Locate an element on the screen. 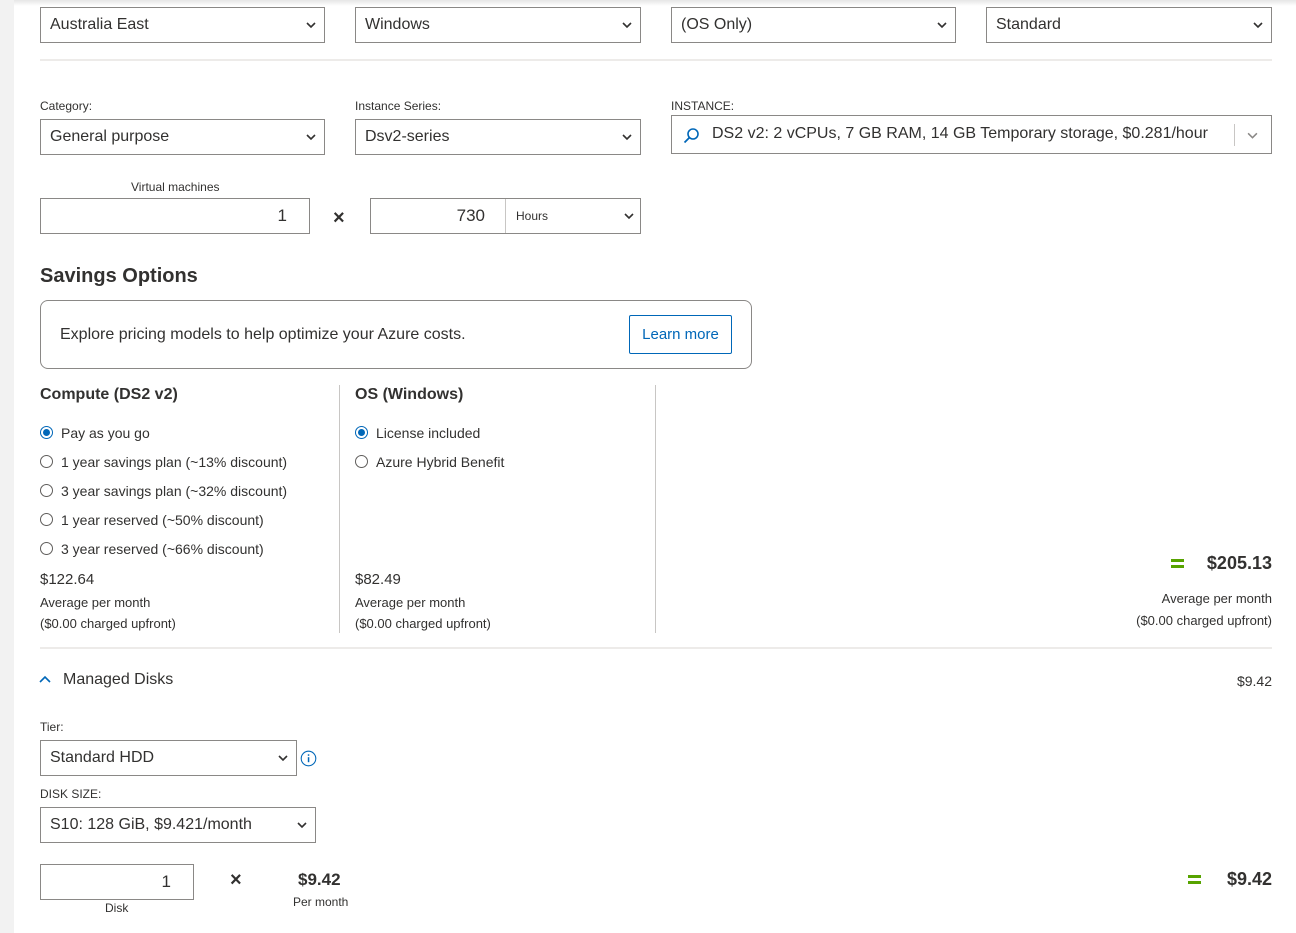 This screenshot has height=933, width=1296. hours-input: 730 is located at coordinates (438, 216).